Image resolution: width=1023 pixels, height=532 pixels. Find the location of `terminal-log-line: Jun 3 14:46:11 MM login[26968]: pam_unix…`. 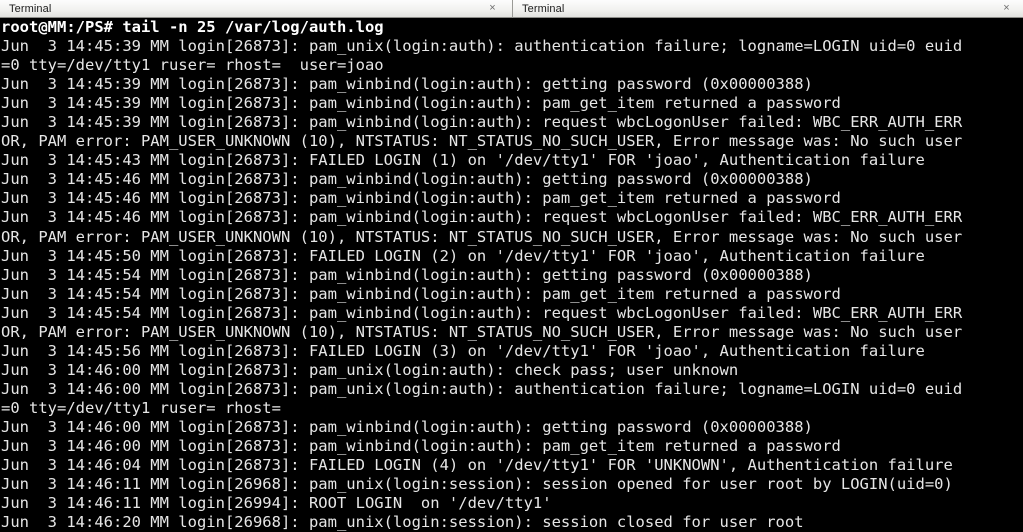

terminal-log-line: Jun 3 14:46:11 MM login[26968]: pam_unix… is located at coordinates (477, 484).